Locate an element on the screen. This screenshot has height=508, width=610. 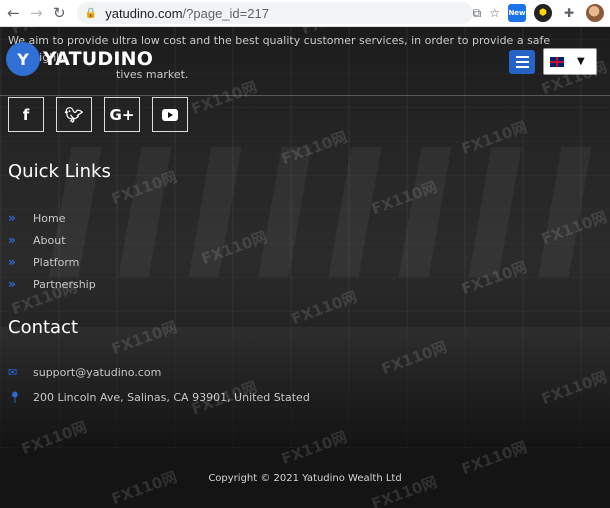
logo-mark-icon: Y is located at coordinates (23, 59).